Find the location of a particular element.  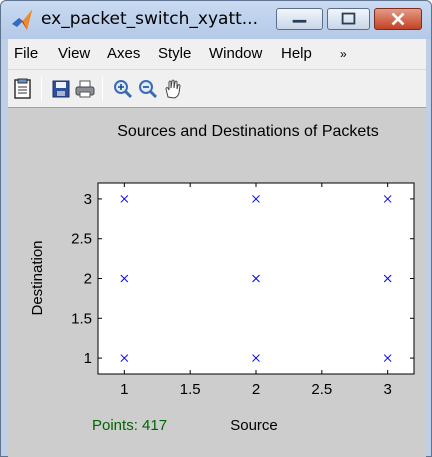

y-tick-label: 1.5 is located at coordinates (81, 318).